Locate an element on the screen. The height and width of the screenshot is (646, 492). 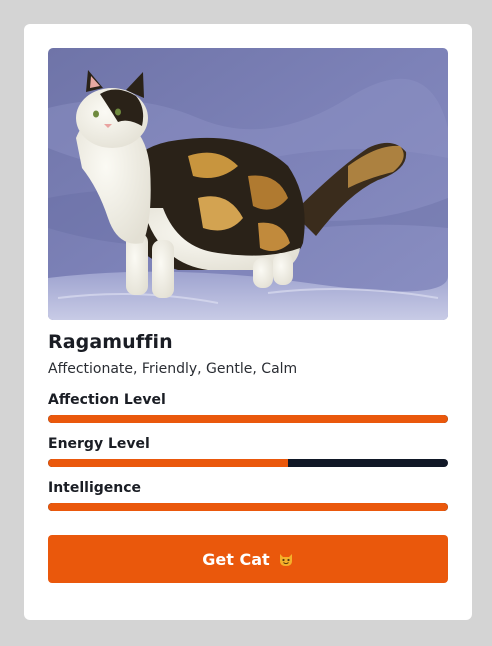
affection-level-bar is located at coordinates (248, 419).